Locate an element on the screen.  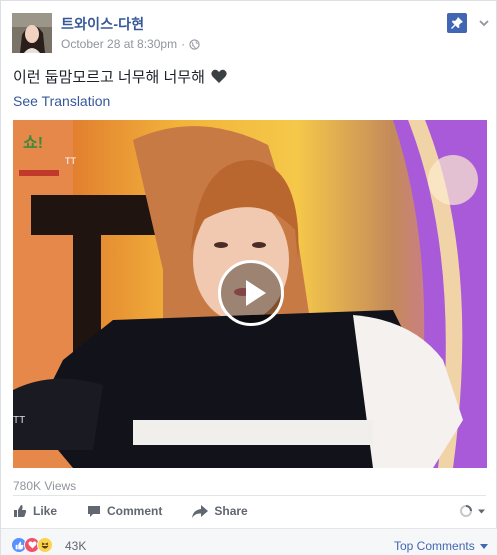
see-translation-link: See Translation is located at coordinates (61, 101).